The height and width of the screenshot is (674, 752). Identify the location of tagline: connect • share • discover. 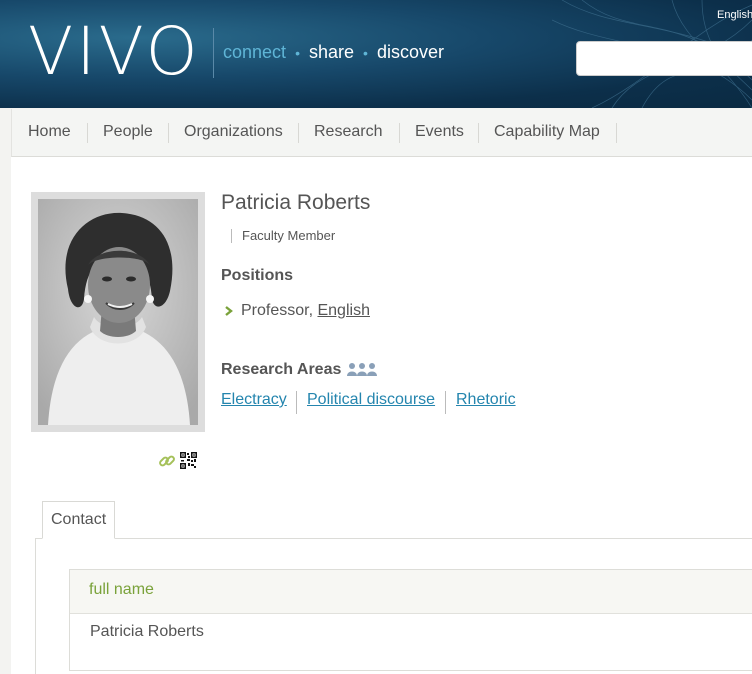
(333, 52).